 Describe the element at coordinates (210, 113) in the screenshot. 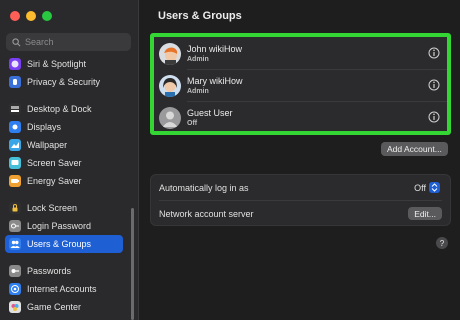

I see `user-name: Guest User` at that location.